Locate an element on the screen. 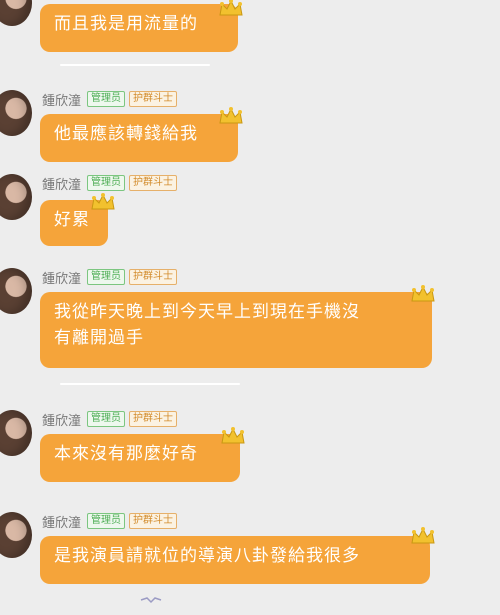  message-bubble: 而且我是用流量的 is located at coordinates (139, 28).